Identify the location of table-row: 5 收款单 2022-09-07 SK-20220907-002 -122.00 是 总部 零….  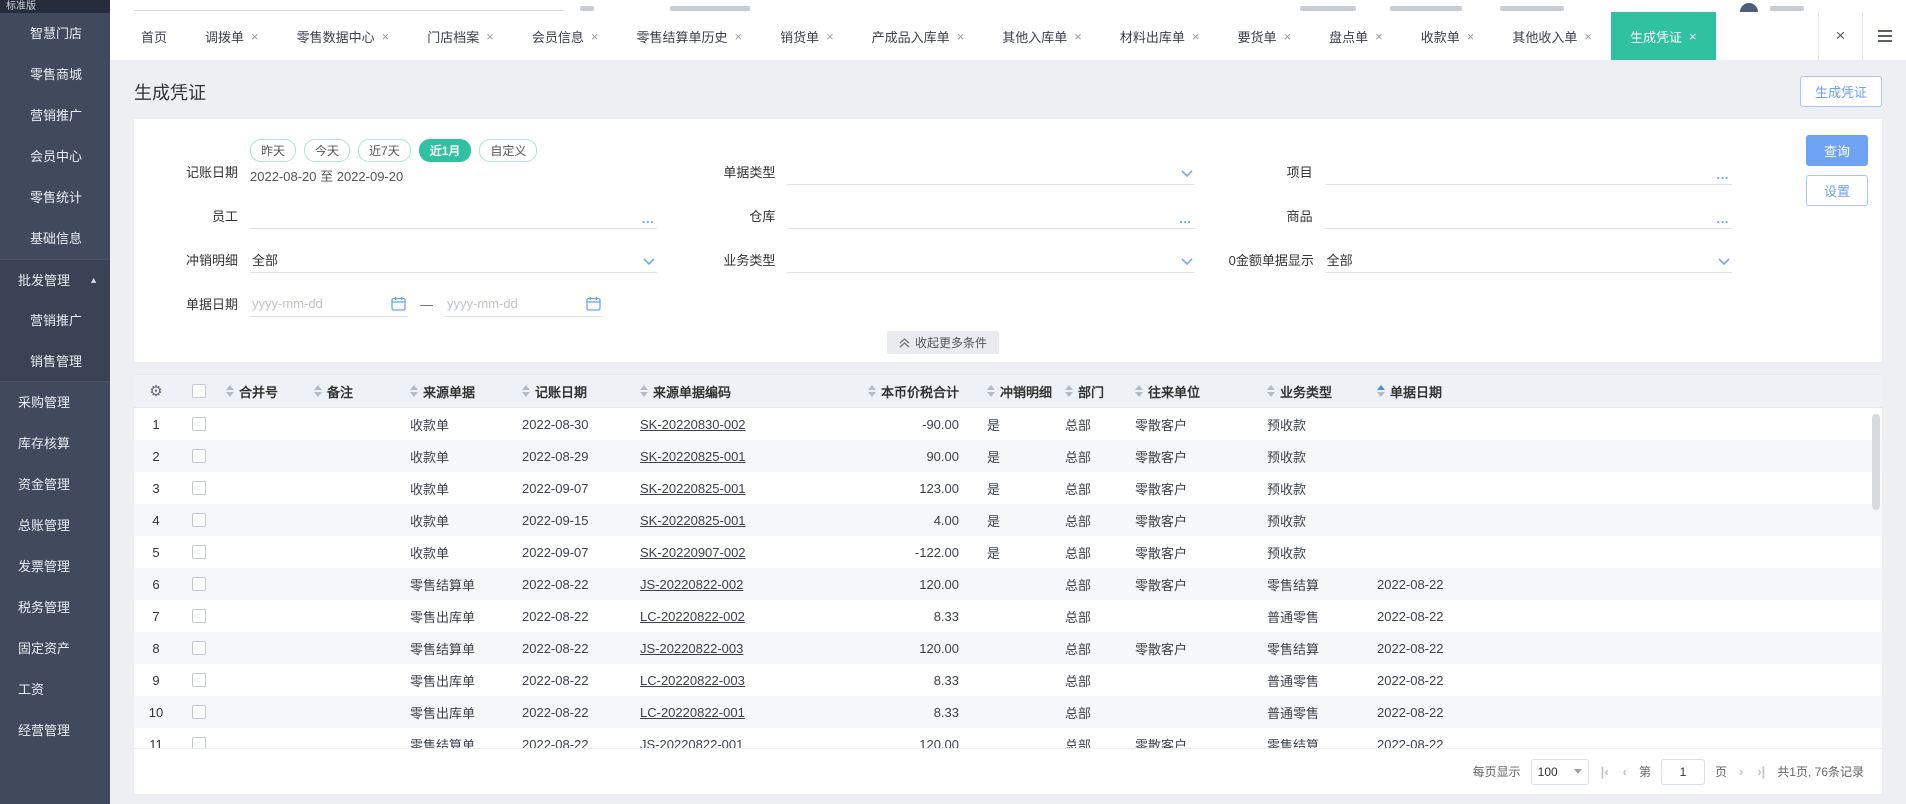
(1008, 552).